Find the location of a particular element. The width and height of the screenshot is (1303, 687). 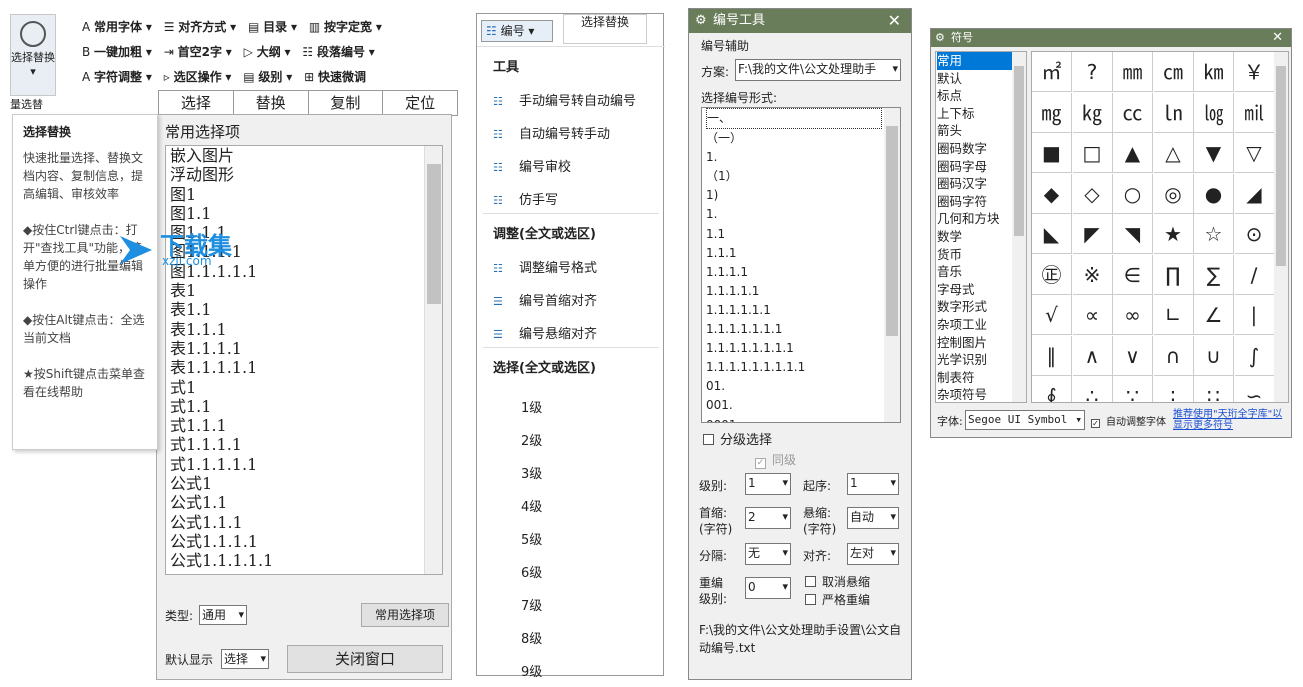

number-form-item: 0001. is located at coordinates (803, 419).